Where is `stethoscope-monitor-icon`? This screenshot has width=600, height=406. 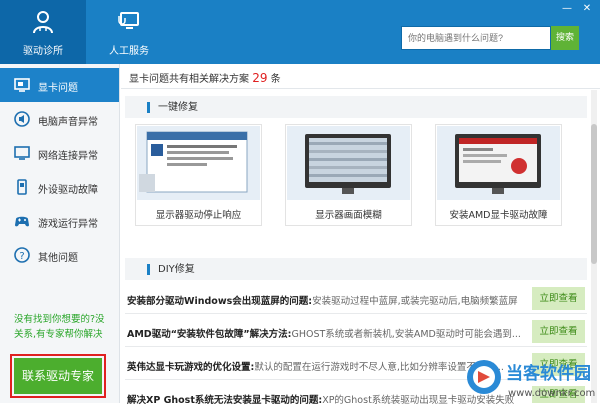 stethoscope-monitor-icon is located at coordinates (128, 20).